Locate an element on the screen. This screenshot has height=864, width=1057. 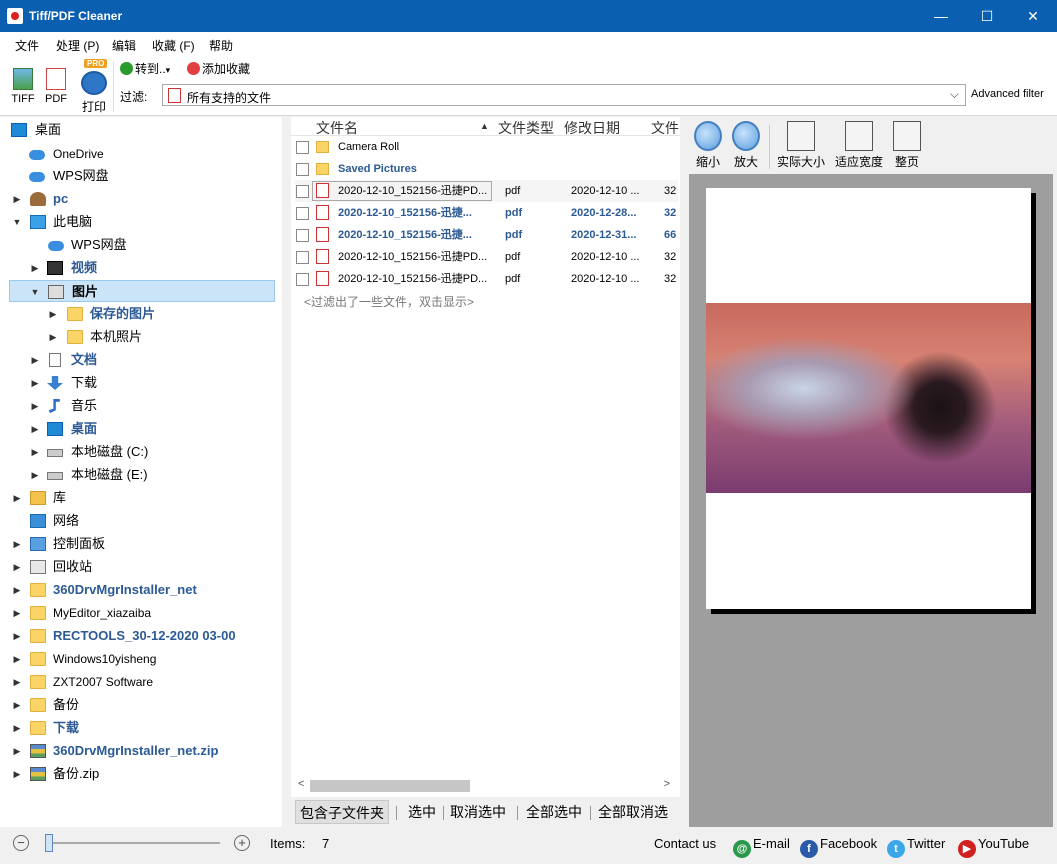
tree-item-drive-e: ▶ 本地磁盘 (E:) is located at coordinates (151, 475).